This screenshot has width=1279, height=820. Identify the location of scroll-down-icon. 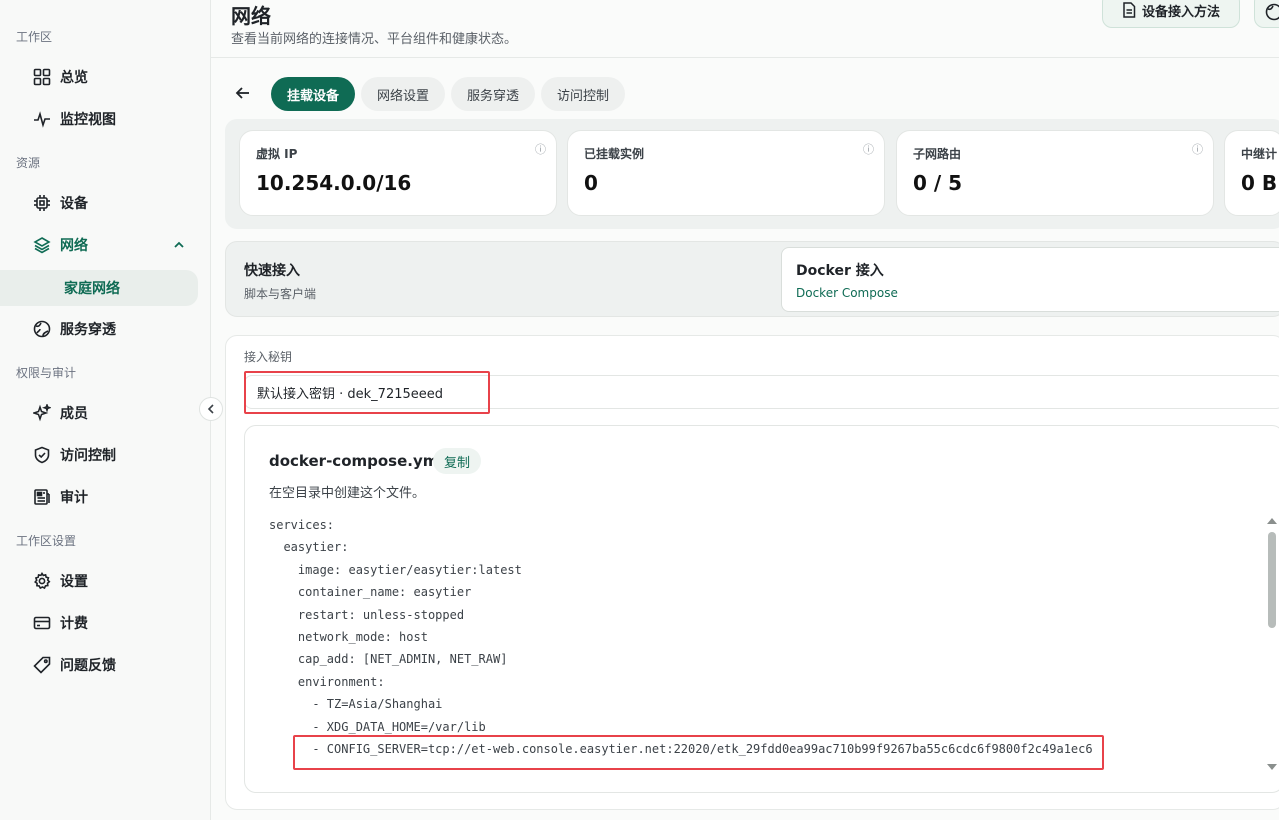
(1272, 767).